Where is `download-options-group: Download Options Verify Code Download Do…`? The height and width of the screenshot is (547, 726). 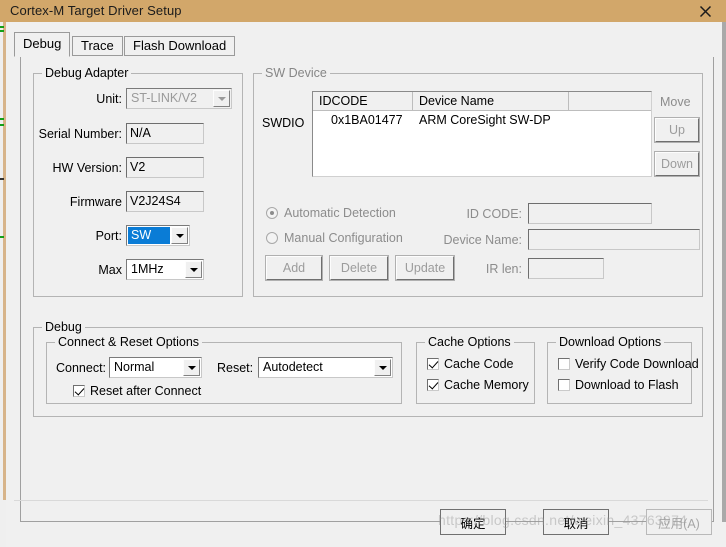
download-options-group: Download Options Verify Code Download Do… is located at coordinates (623, 369).